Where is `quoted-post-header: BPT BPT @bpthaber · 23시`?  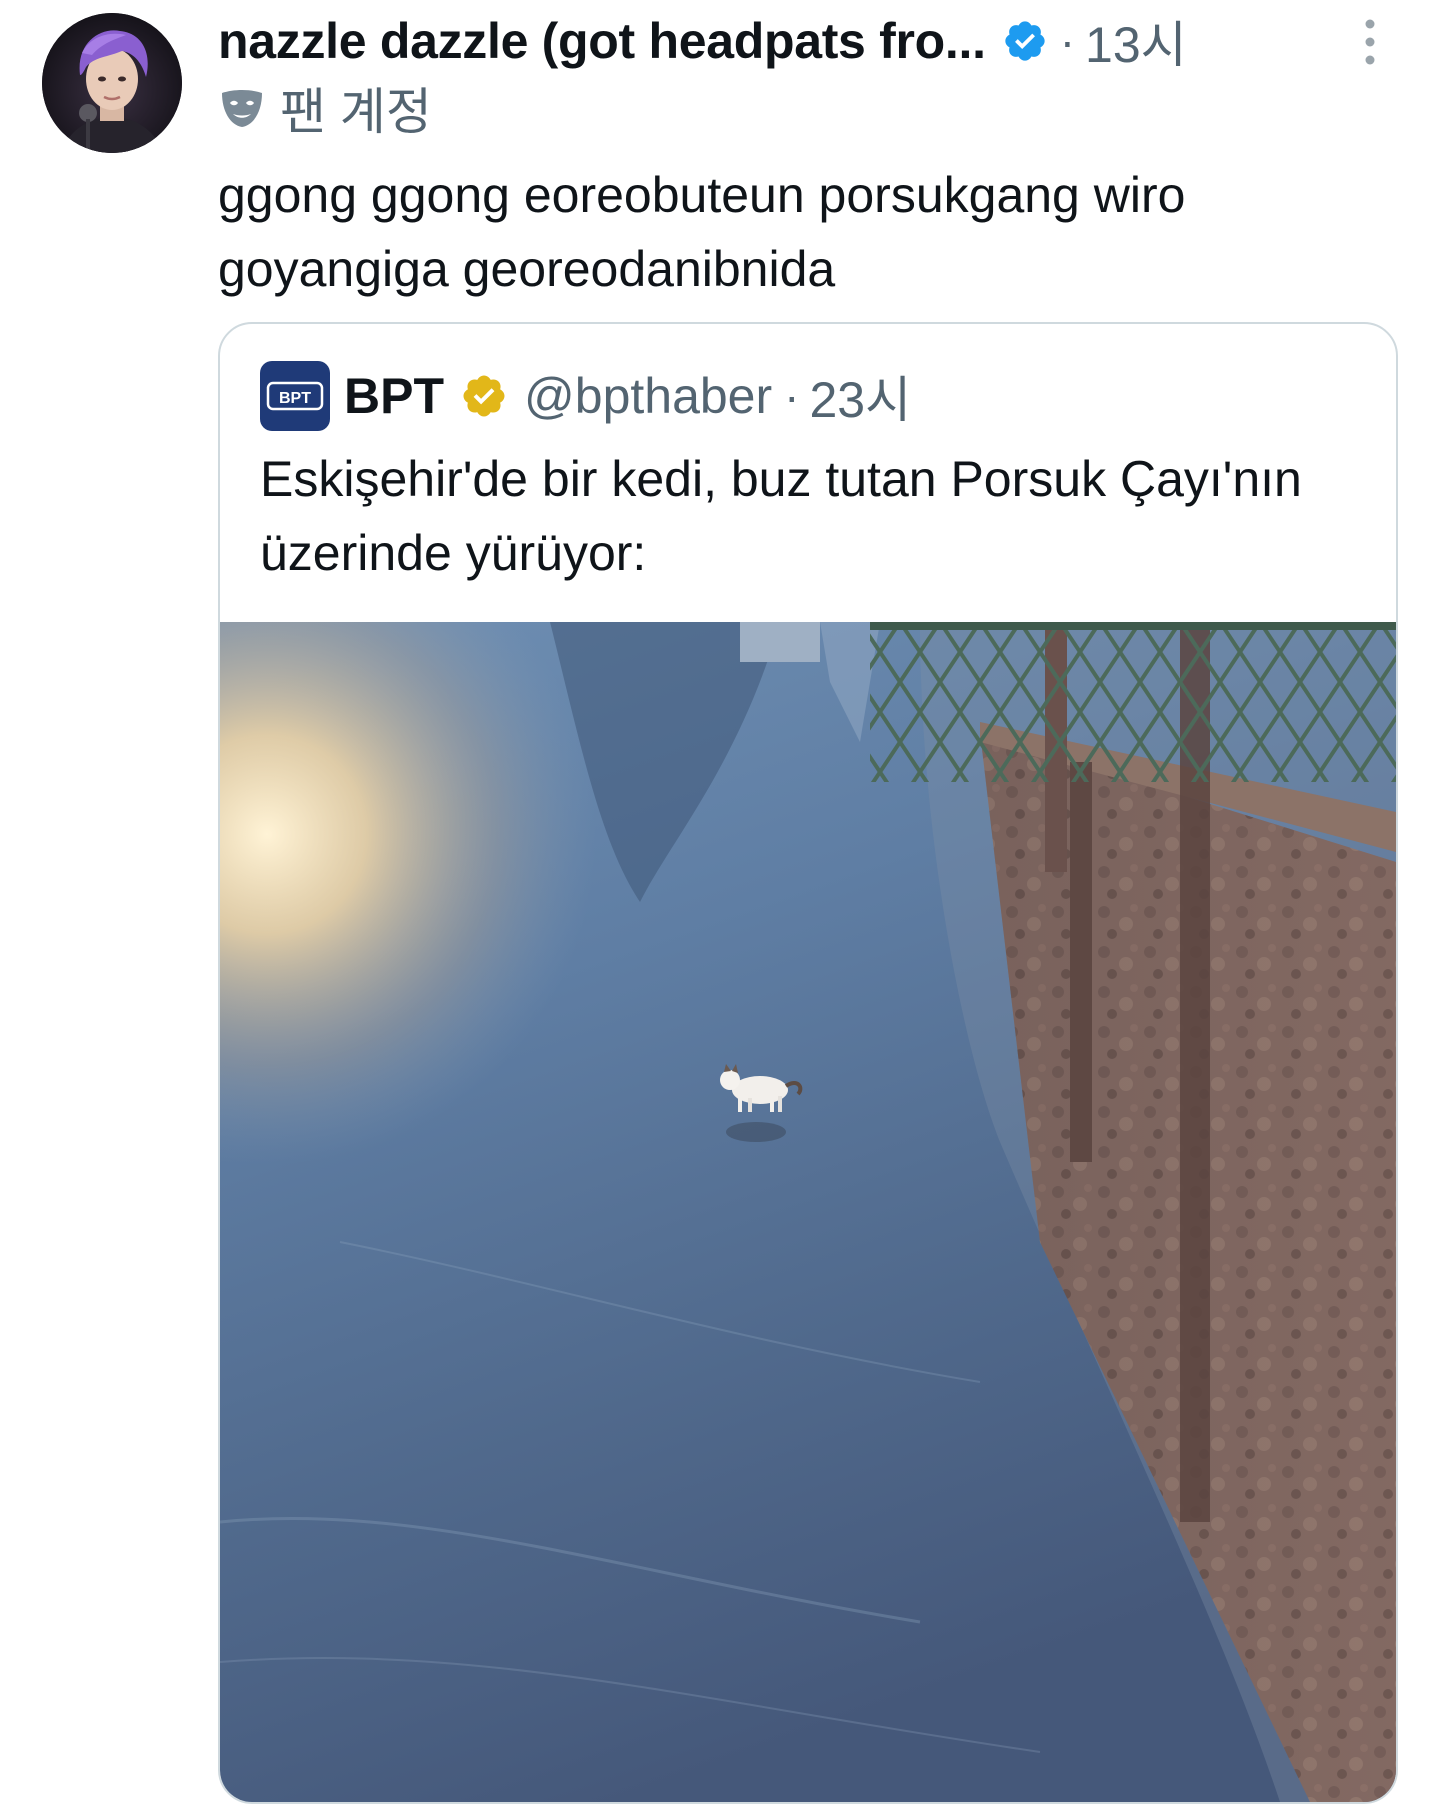 quoted-post-header: BPT BPT @bpthaber · 23시 is located at coordinates (585, 396).